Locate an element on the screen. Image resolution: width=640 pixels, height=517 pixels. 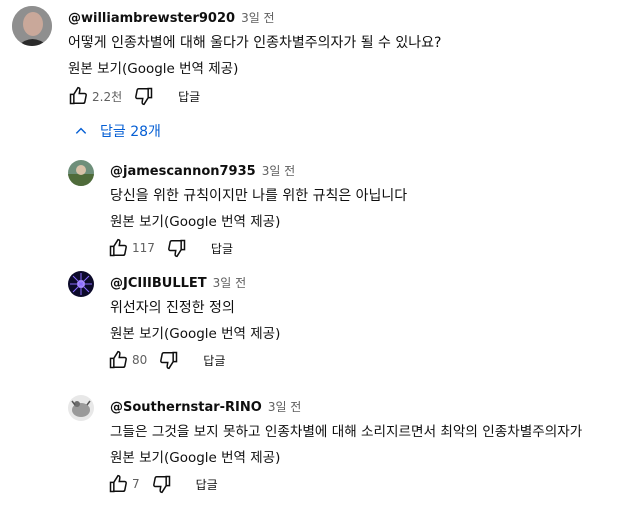
comment-actions: 117 답글 is located at coordinates (169, 248).